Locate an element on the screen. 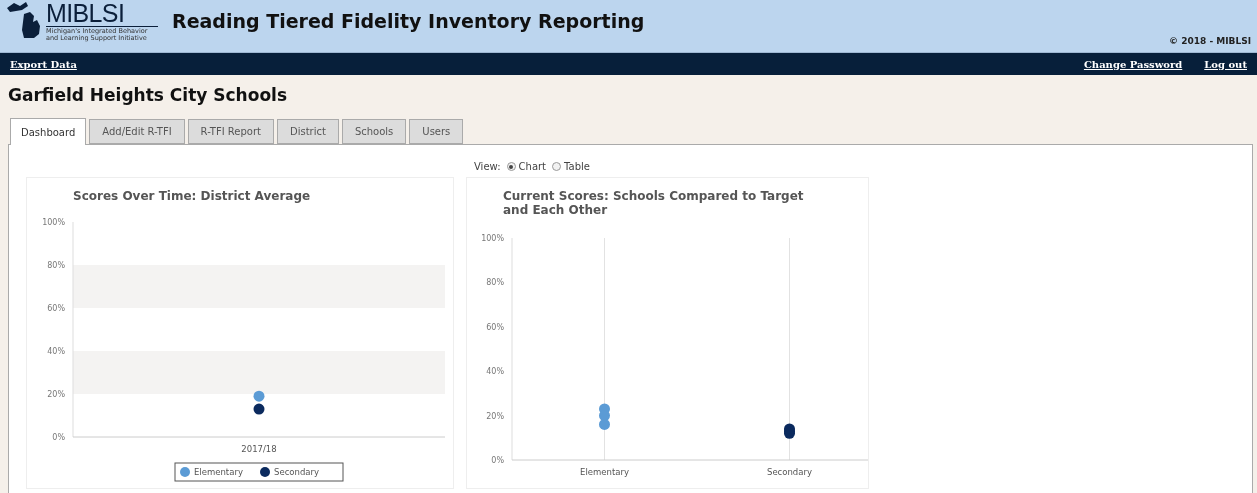 The width and height of the screenshot is (1257, 493). logo-text: MIBLSI is located at coordinates (86, 13).